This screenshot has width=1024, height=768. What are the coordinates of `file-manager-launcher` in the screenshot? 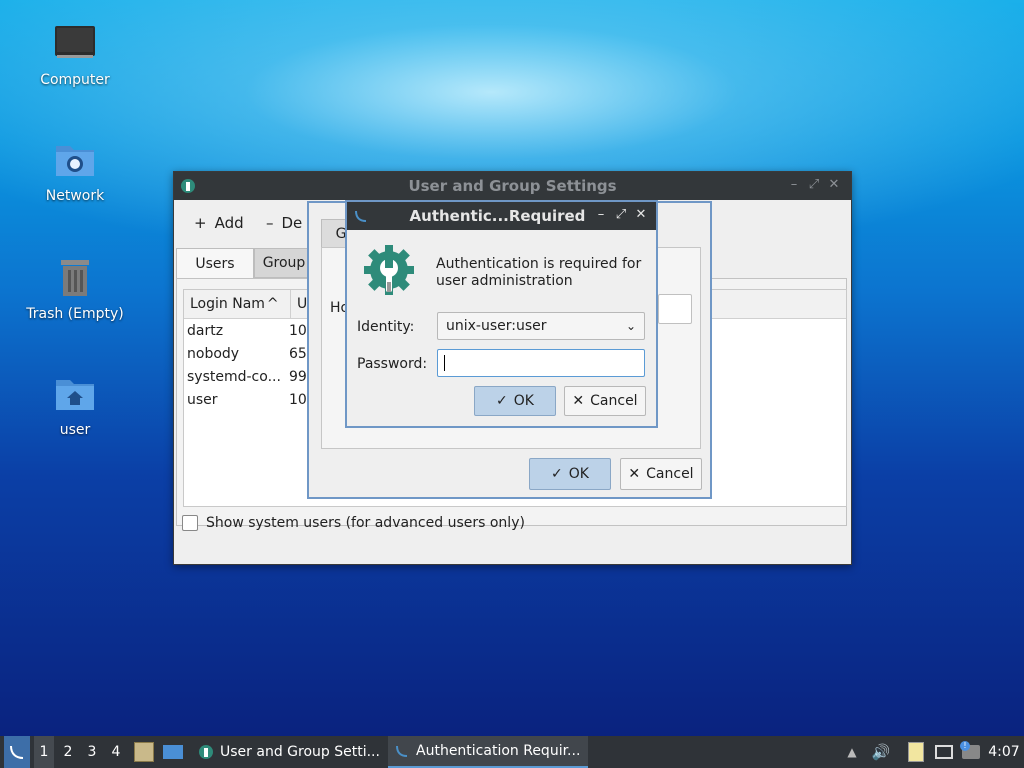 It's located at (144, 752).